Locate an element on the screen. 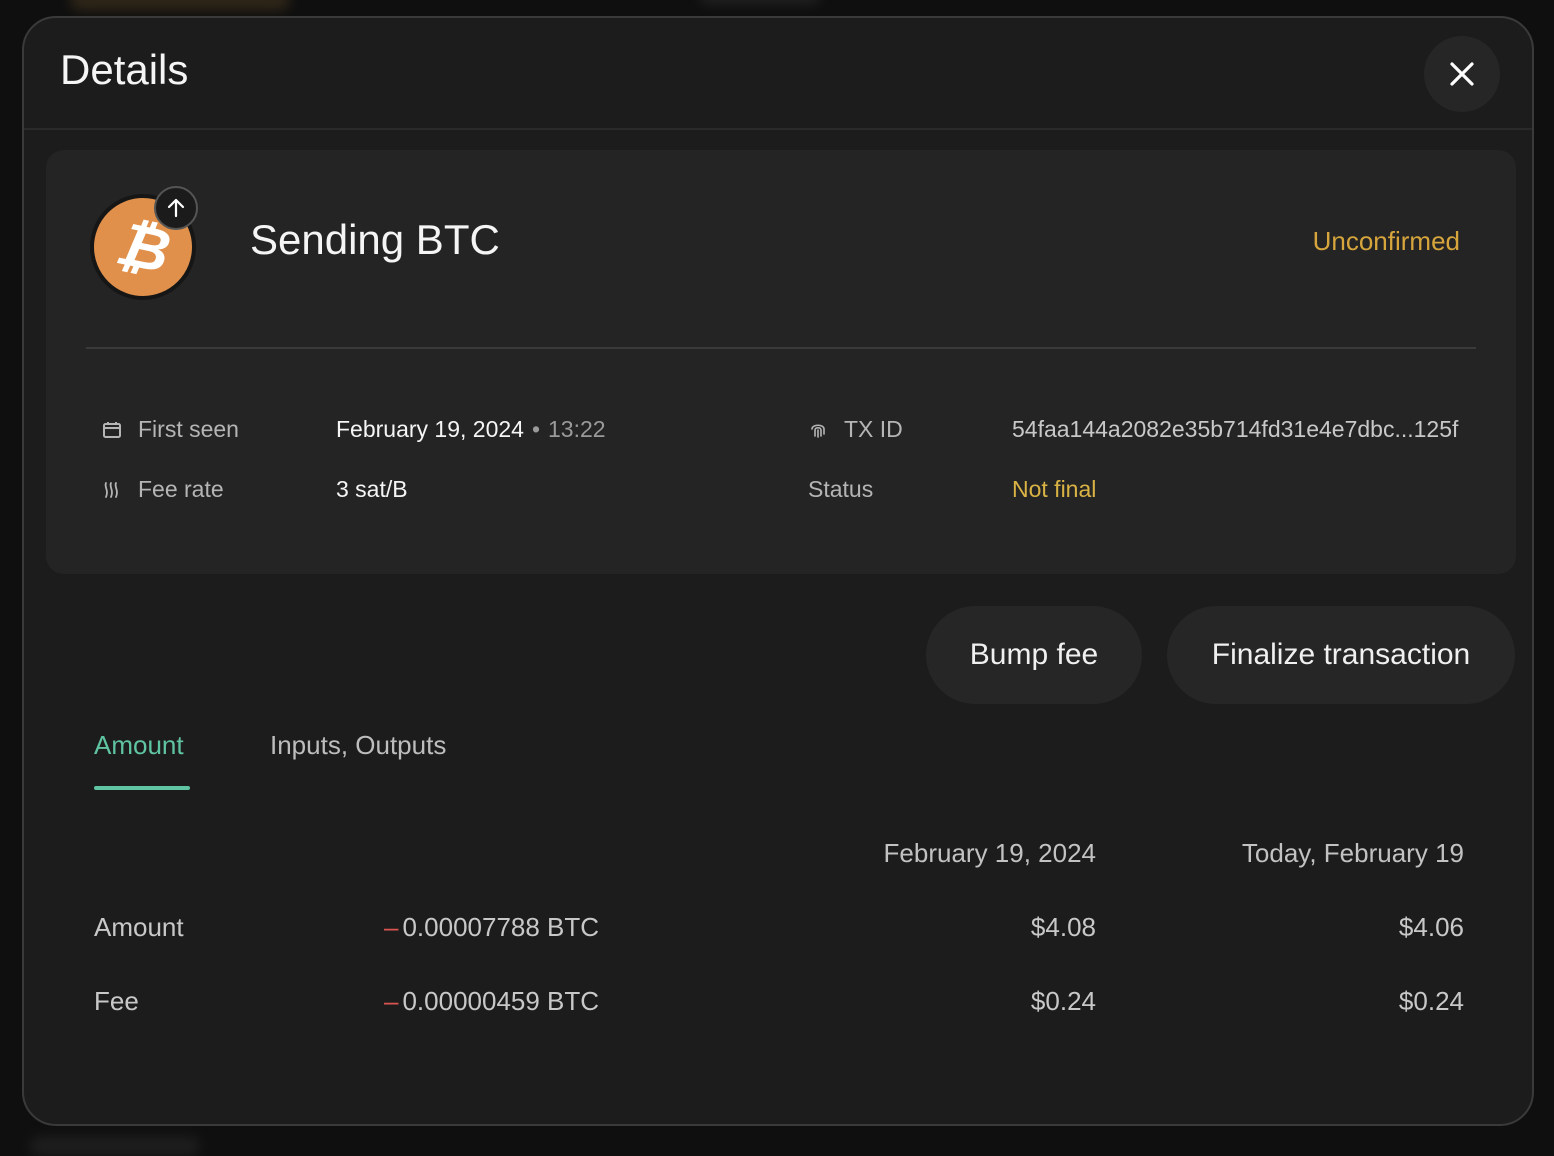 This screenshot has height=1156, width=1554. txid-label-group: TX ID is located at coordinates (855, 429).